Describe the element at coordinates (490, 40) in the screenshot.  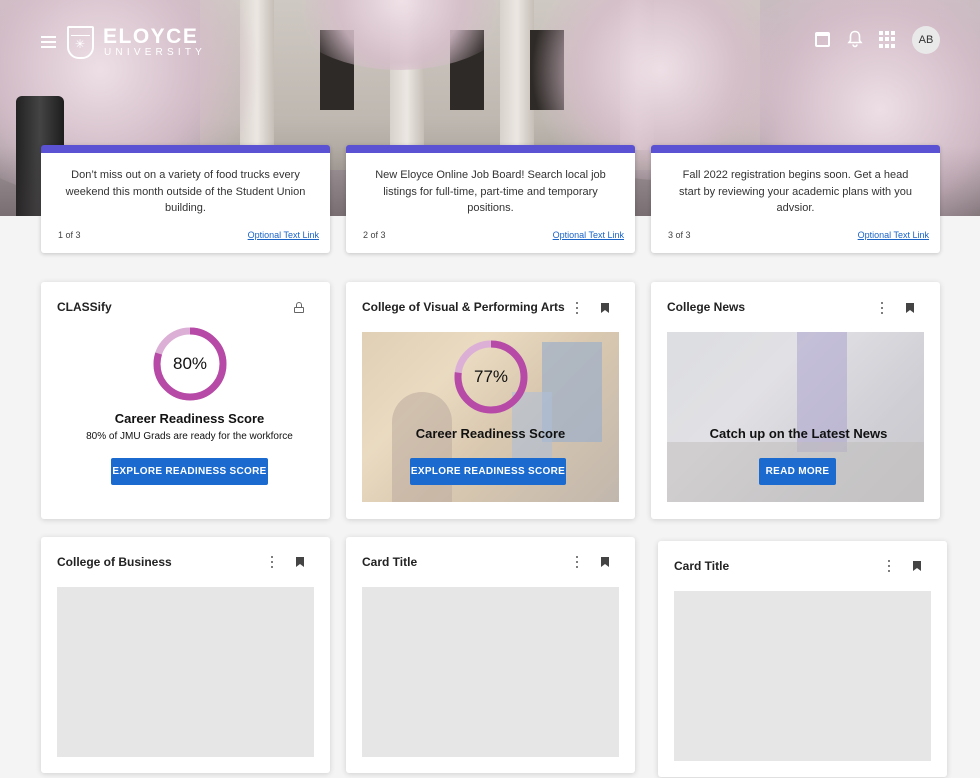
I see `top-bar: ELOYCE UNIVERSITY AB` at that location.